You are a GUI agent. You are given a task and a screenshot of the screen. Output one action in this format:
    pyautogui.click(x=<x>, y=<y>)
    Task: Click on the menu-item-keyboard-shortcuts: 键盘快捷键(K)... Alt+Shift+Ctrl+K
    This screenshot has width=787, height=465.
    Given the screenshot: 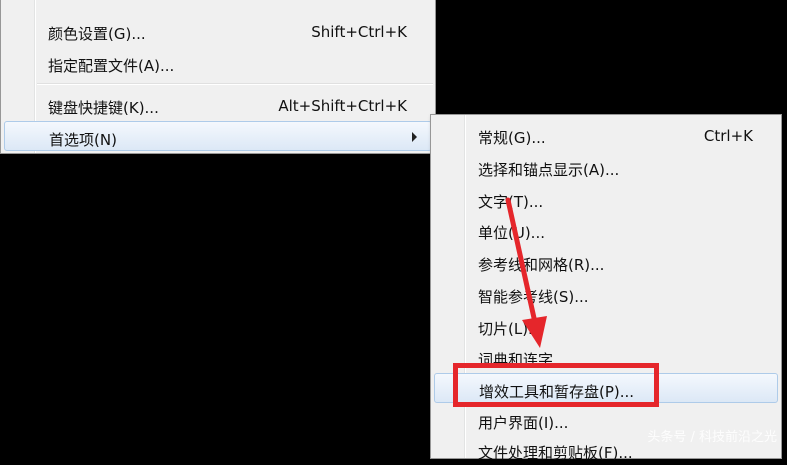 What is the action you would take?
    pyautogui.click(x=218, y=105)
    